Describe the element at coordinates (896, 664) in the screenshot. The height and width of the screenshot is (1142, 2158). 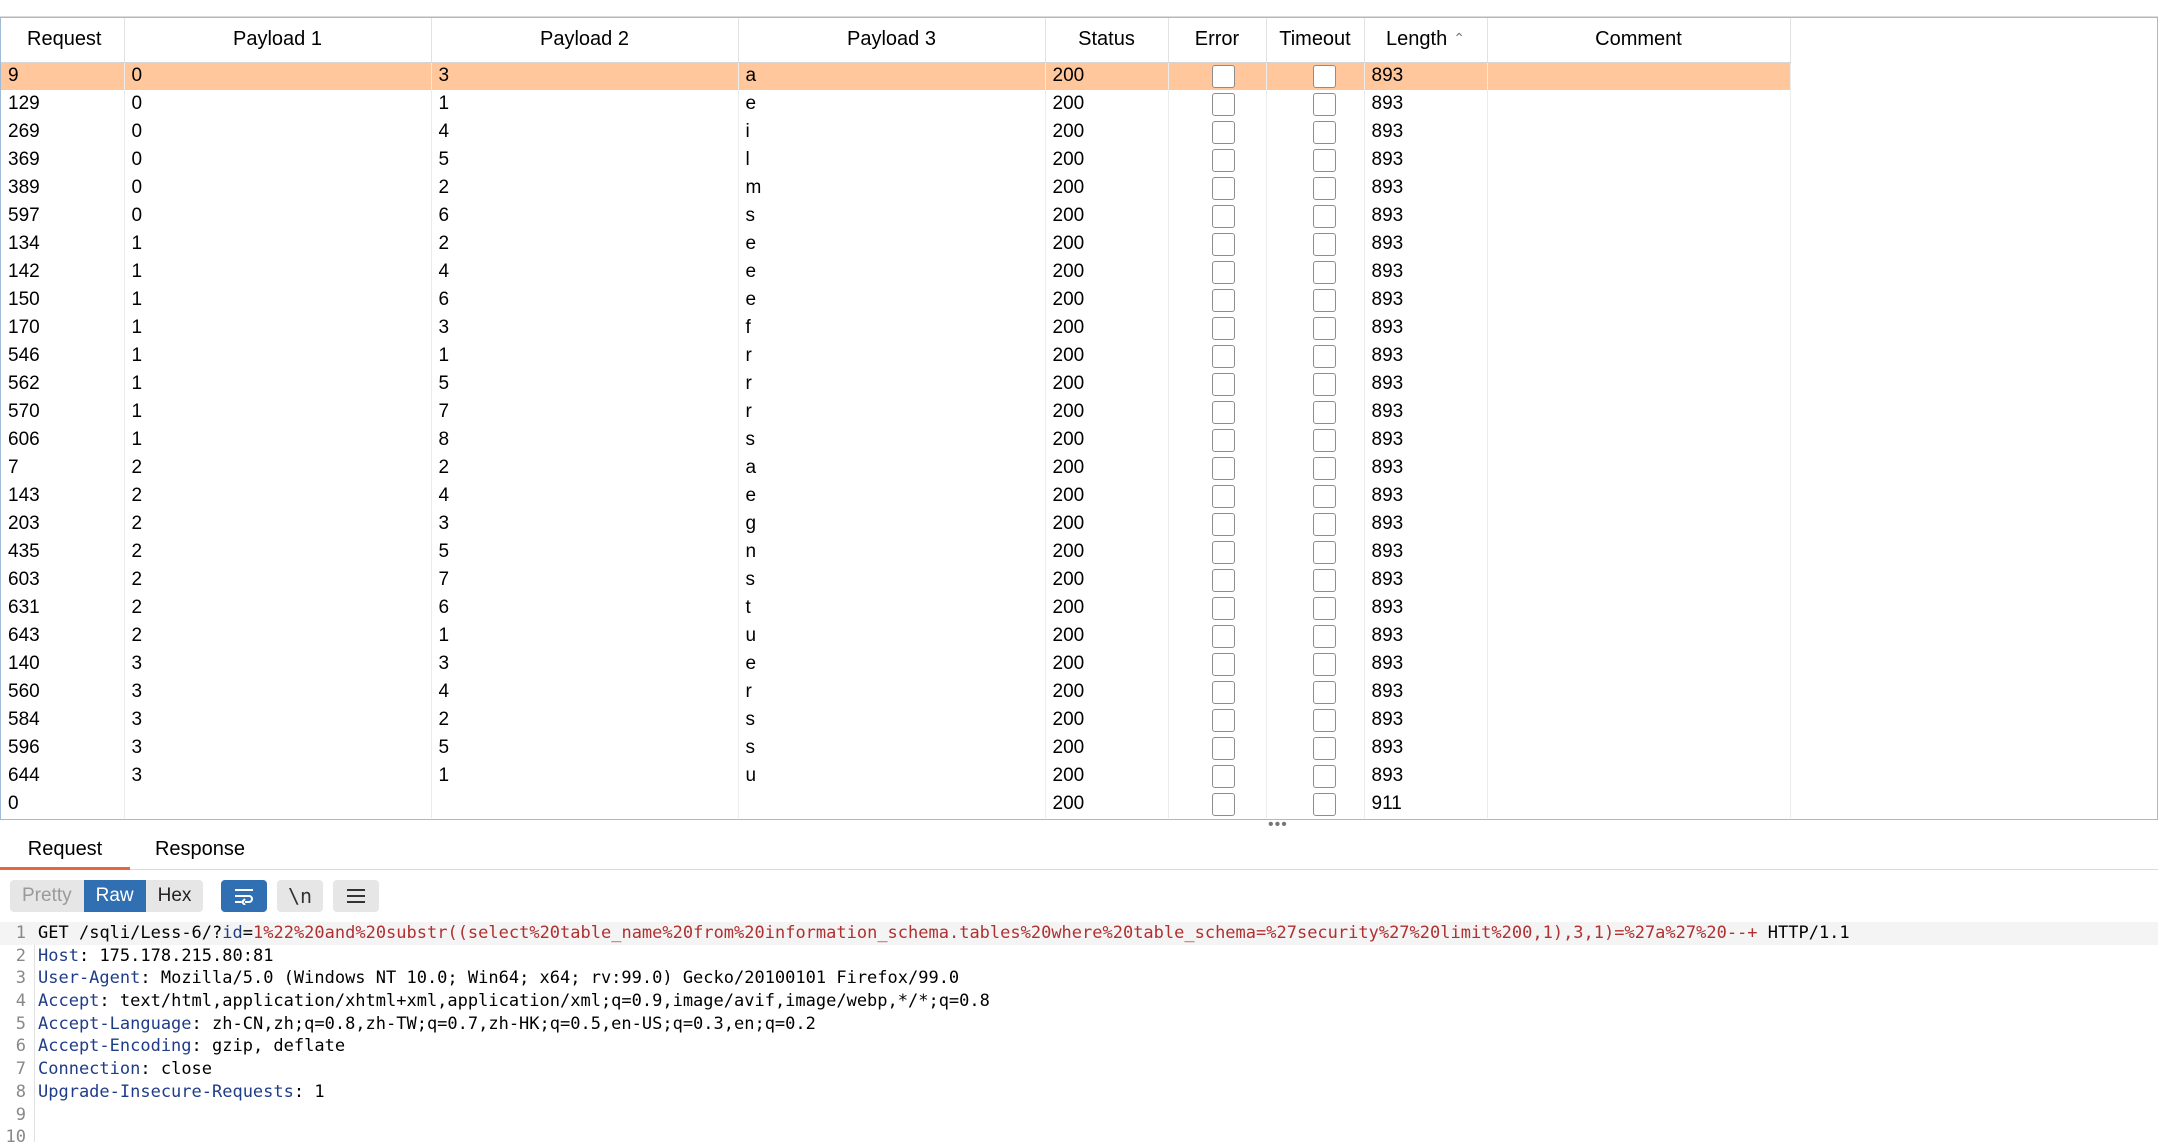
I see `table-row: 140 3 3 e 200 893` at that location.